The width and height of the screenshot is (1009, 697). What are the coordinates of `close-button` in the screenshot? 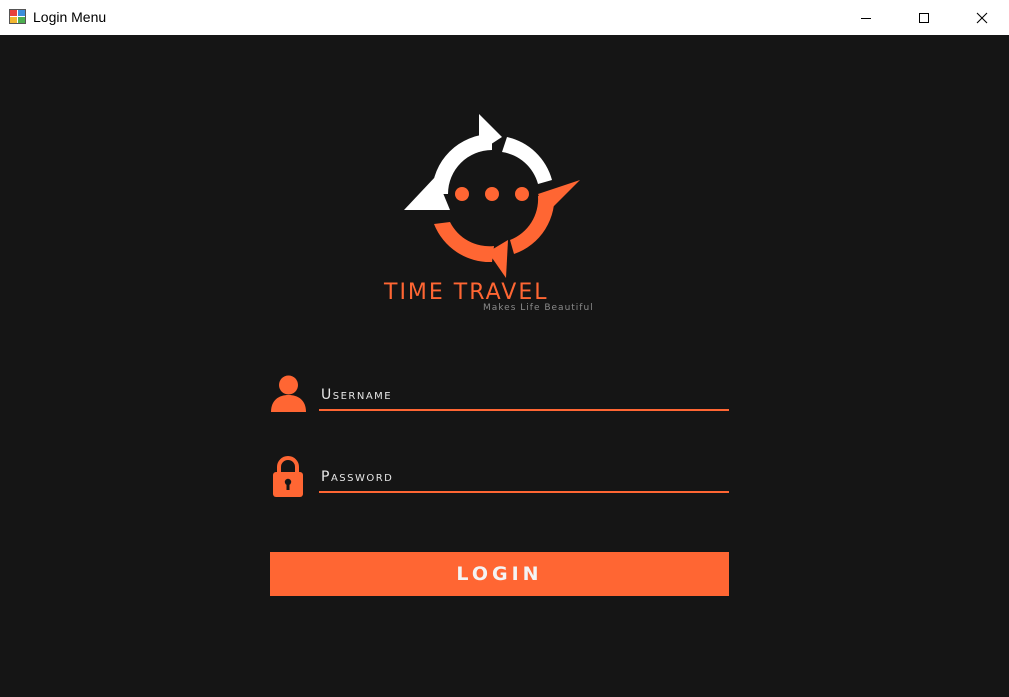 It's located at (982, 17).